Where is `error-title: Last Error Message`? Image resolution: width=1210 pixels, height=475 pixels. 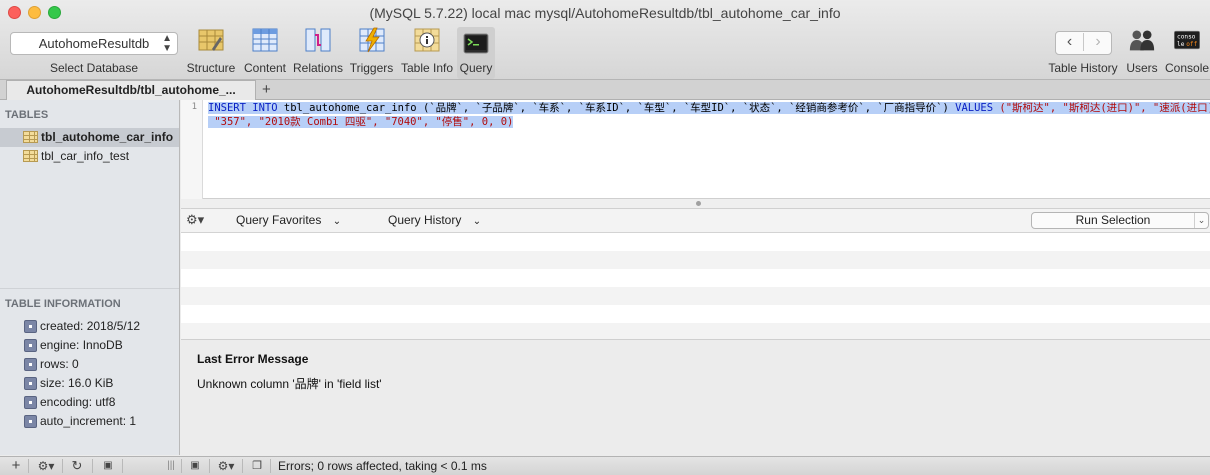
error-title: Last Error Message is located at coordinates (253, 359).